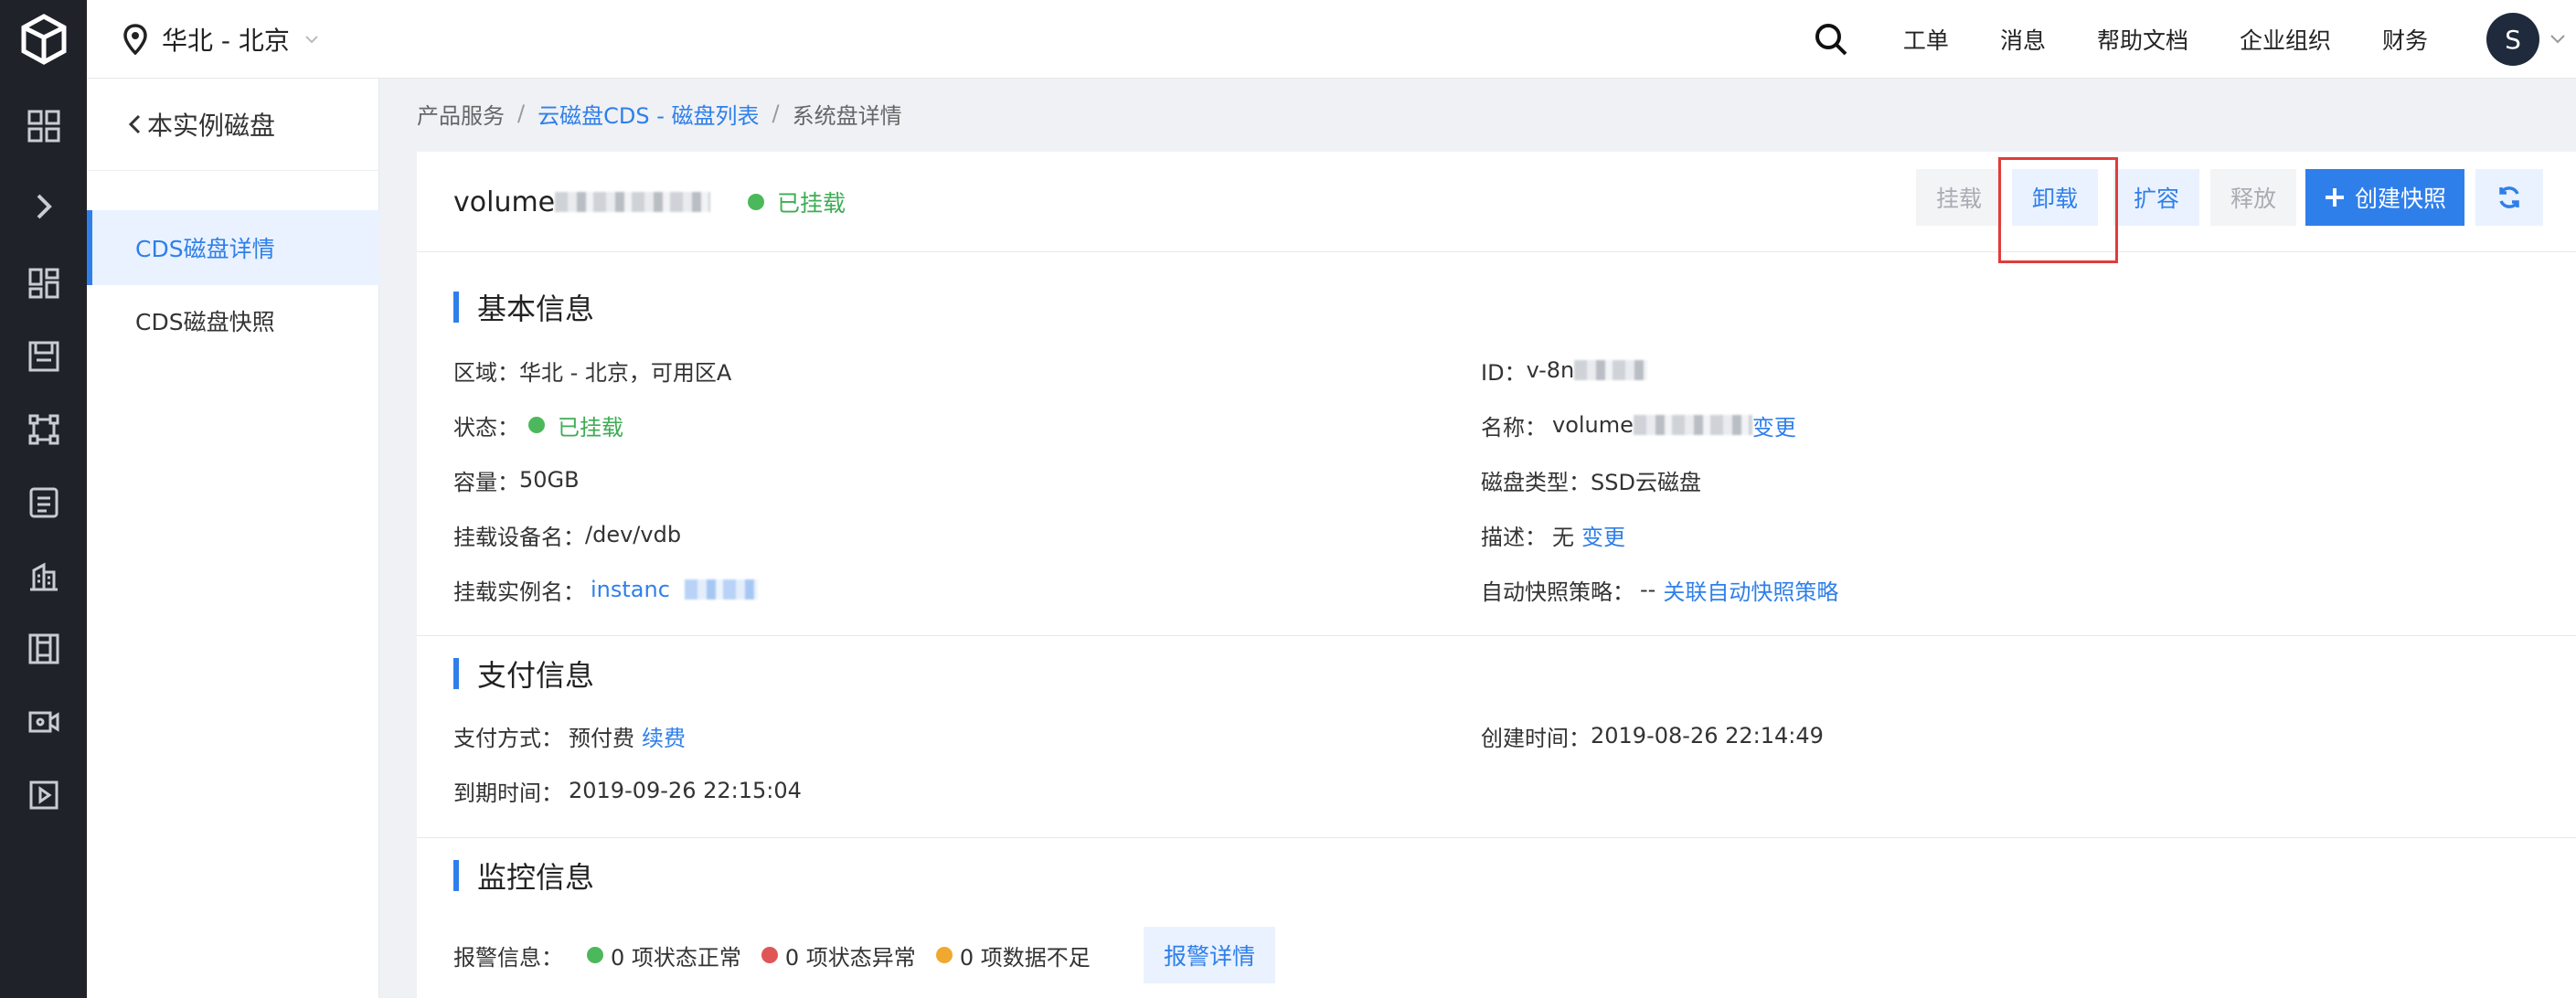 The height and width of the screenshot is (998, 2576). What do you see at coordinates (569, 735) in the screenshot?
I see `payment-method-row: 支付方式： 预付费 续费` at bounding box center [569, 735].